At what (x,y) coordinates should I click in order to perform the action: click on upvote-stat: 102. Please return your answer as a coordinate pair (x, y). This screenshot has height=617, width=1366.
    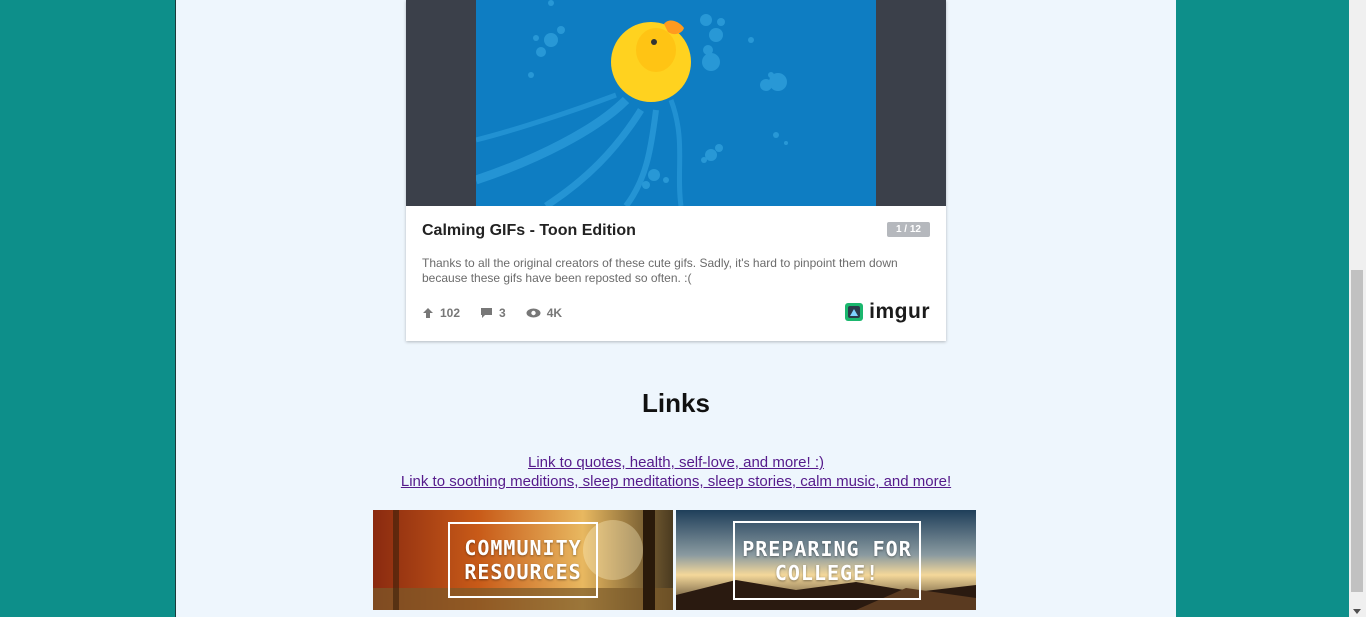
    Looking at the image, I should click on (441, 313).